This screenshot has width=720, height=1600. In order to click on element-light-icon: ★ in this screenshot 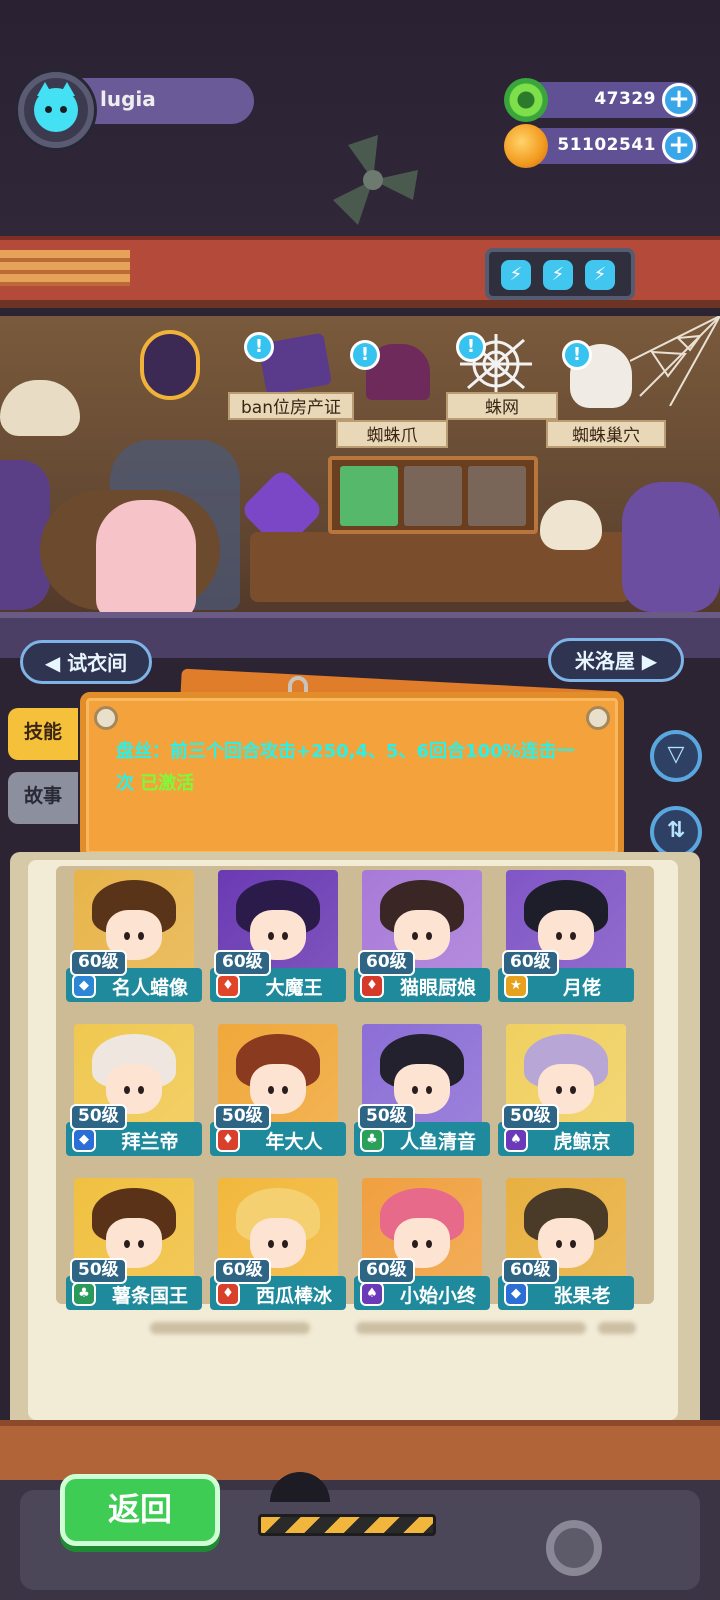, I will do `click(516, 986)`.